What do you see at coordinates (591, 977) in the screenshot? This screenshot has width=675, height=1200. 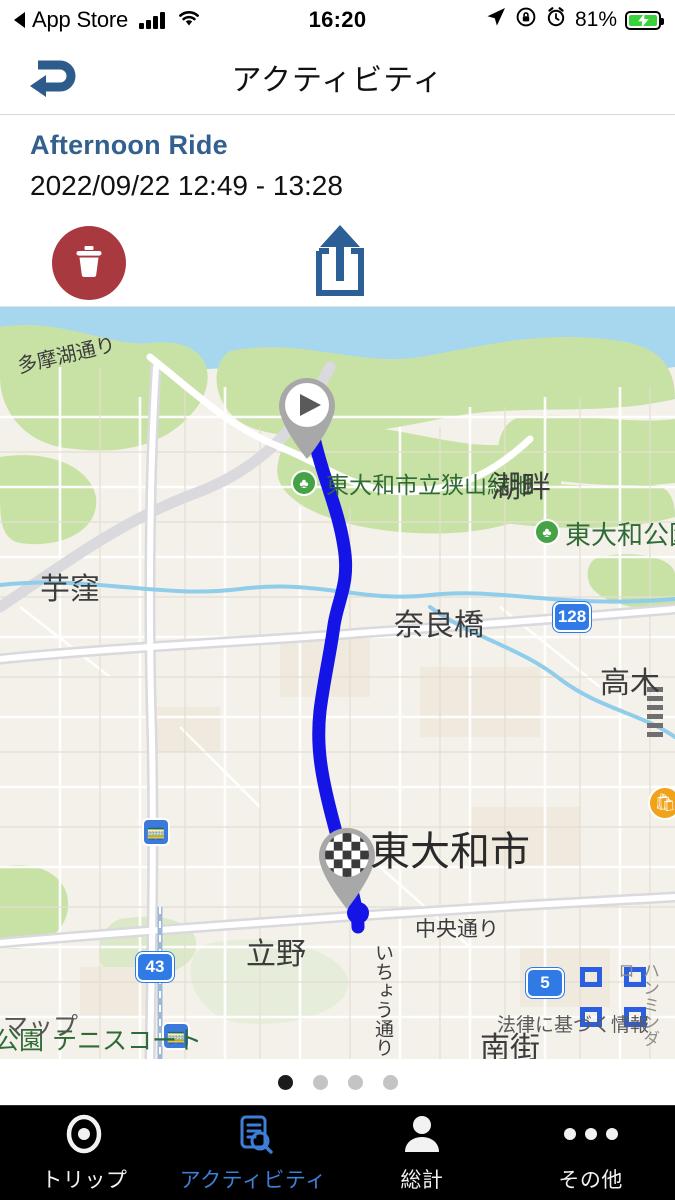 I see `scan-corner-icon` at bounding box center [591, 977].